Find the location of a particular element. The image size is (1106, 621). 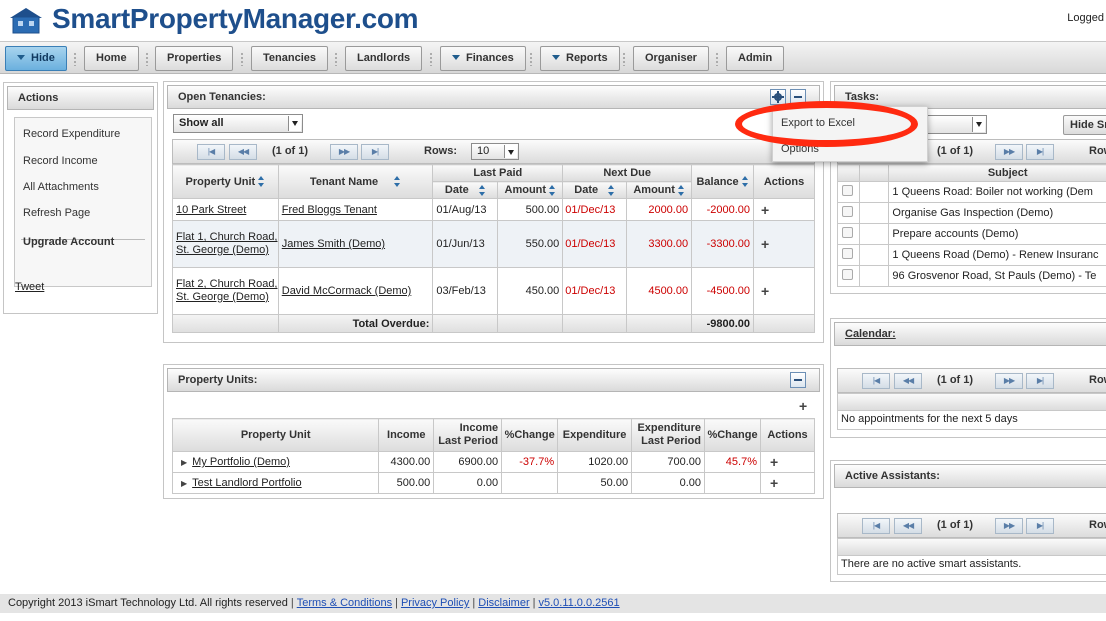

property-unit-link: 10 Park Street is located at coordinates (211, 210).